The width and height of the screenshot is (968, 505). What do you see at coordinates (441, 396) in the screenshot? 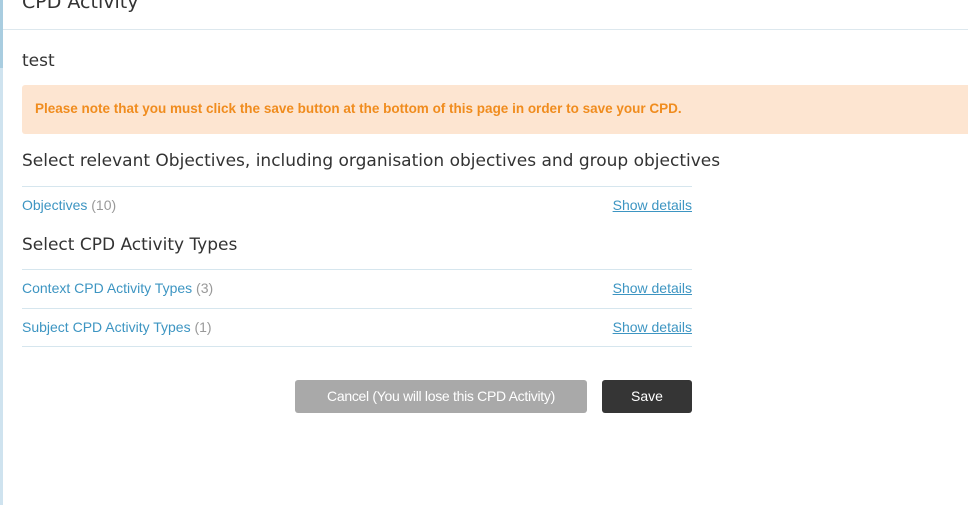
I see `cancel-button: Cancel (You will lose this CPD Activity)` at bounding box center [441, 396].